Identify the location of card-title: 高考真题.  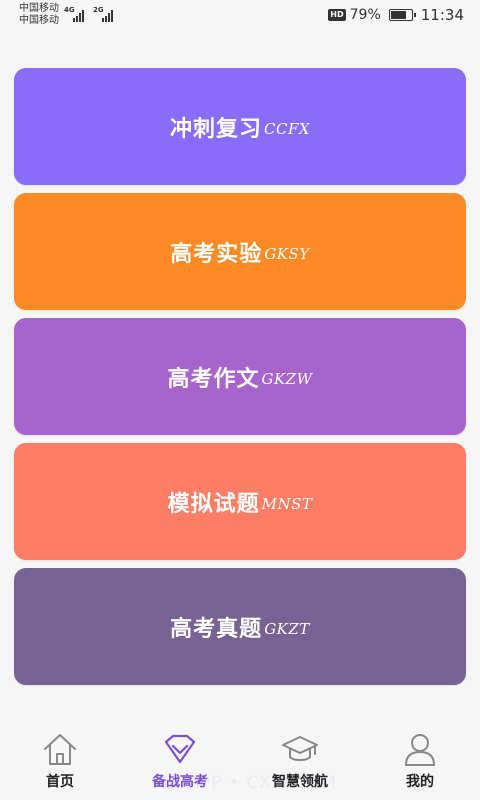
(216, 629).